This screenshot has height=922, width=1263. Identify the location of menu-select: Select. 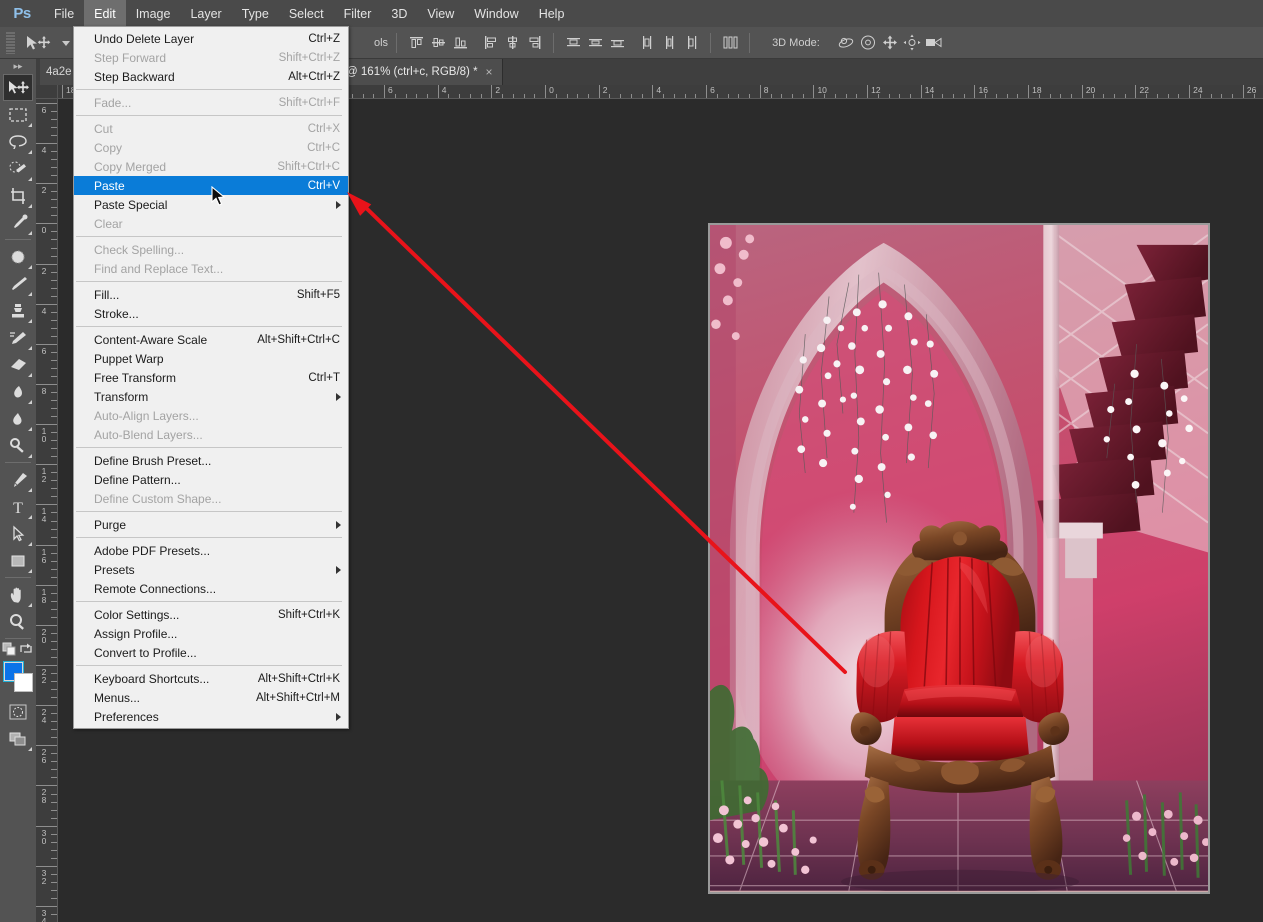
(306, 13).